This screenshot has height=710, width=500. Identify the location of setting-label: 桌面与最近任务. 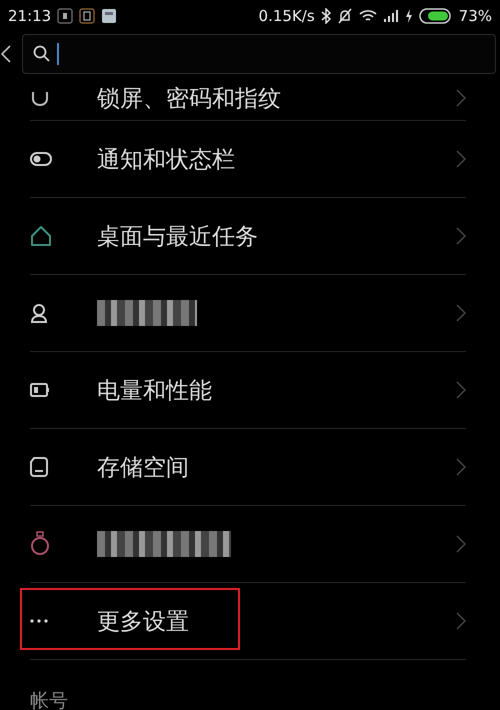
(177, 237).